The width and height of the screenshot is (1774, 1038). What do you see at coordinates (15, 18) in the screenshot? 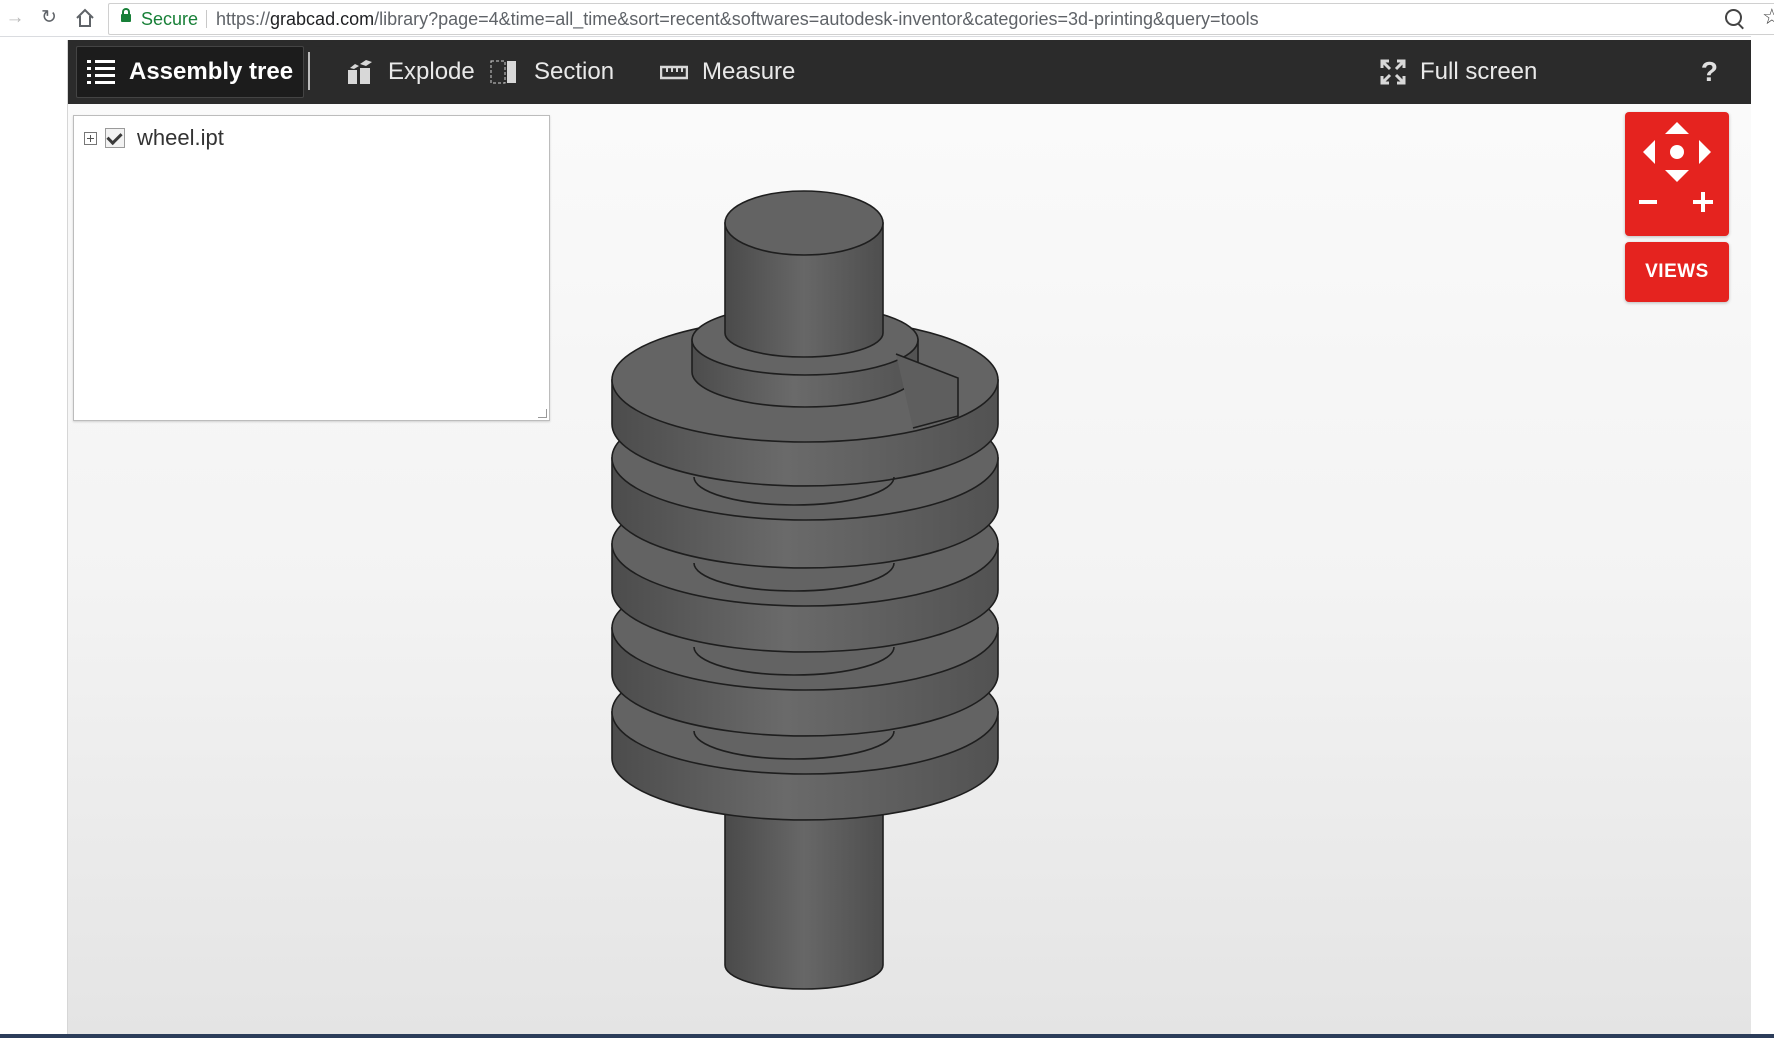
I see `forward-icon: →` at bounding box center [15, 18].